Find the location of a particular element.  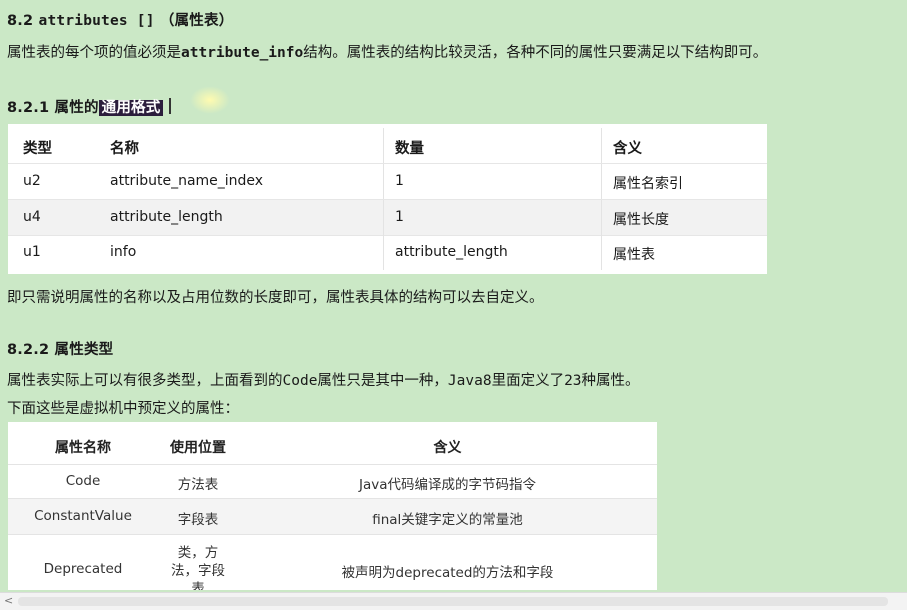

table-header-cell: 使用位置 is located at coordinates (198, 448).